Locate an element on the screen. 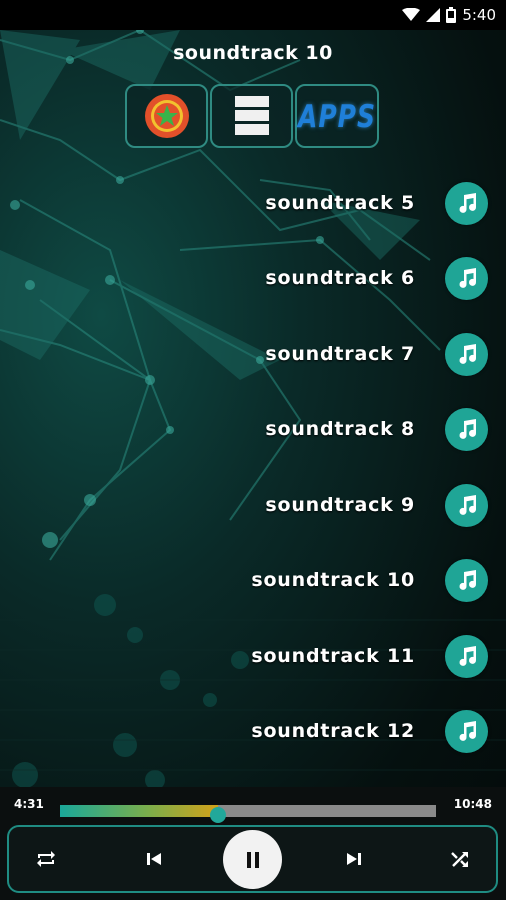 The width and height of the screenshot is (506, 900). status-bar: 5:40 is located at coordinates (253, 15).